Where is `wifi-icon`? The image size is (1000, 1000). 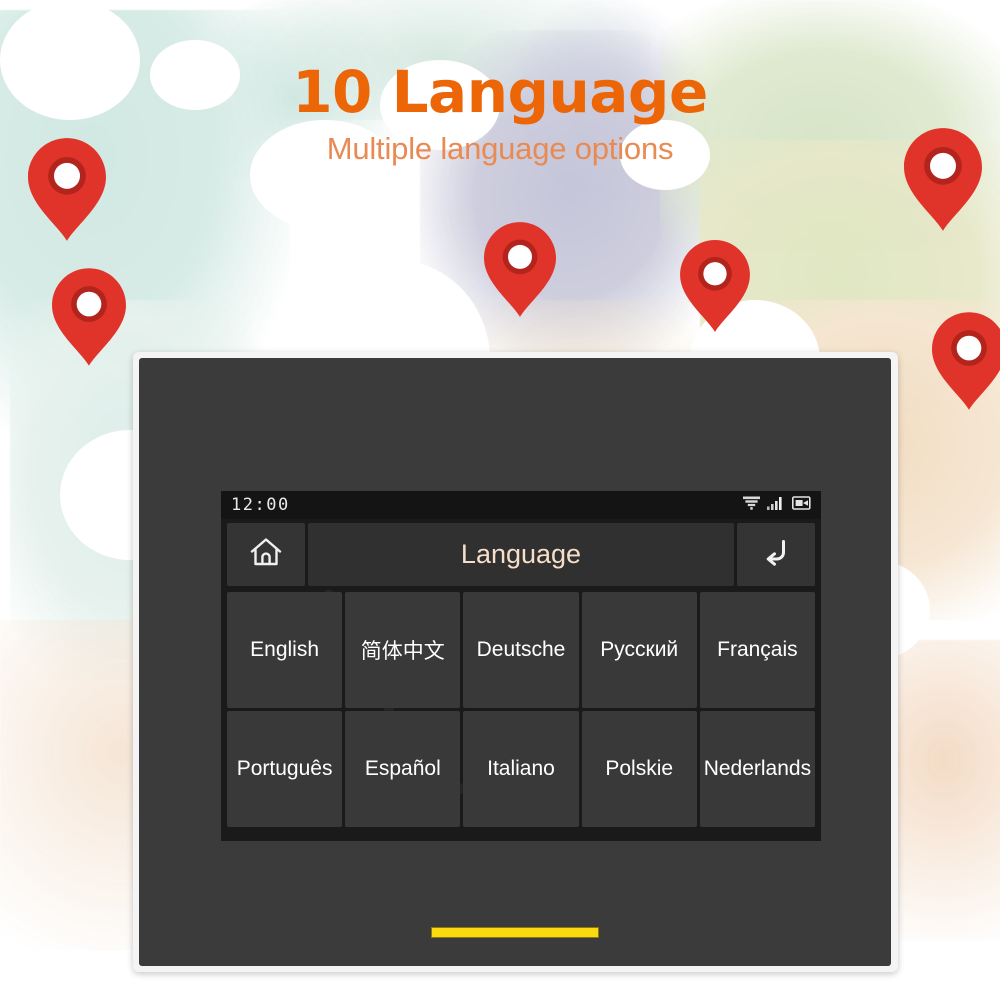
wifi-icon is located at coordinates (751, 505).